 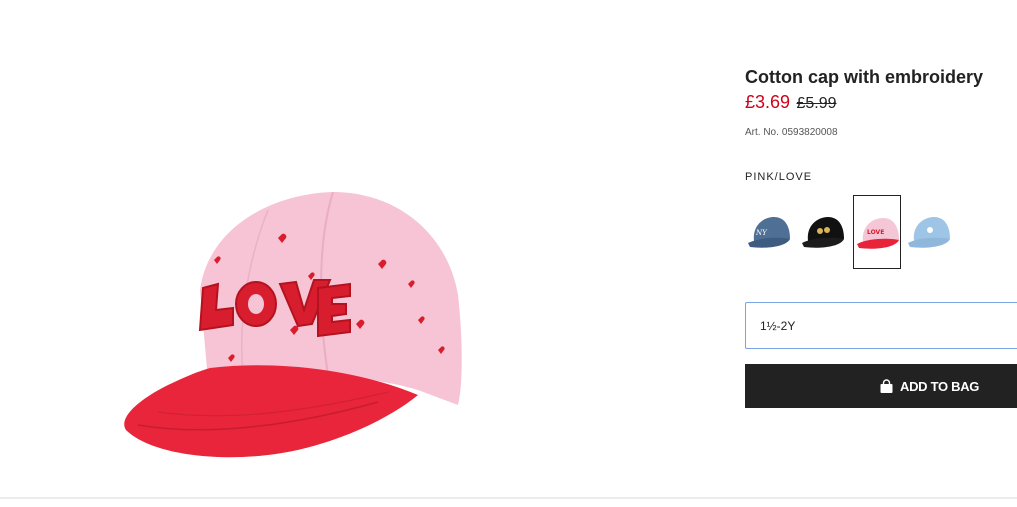 What do you see at coordinates (881, 132) in the screenshot?
I see `article-number: Art. No. 0593820008` at bounding box center [881, 132].